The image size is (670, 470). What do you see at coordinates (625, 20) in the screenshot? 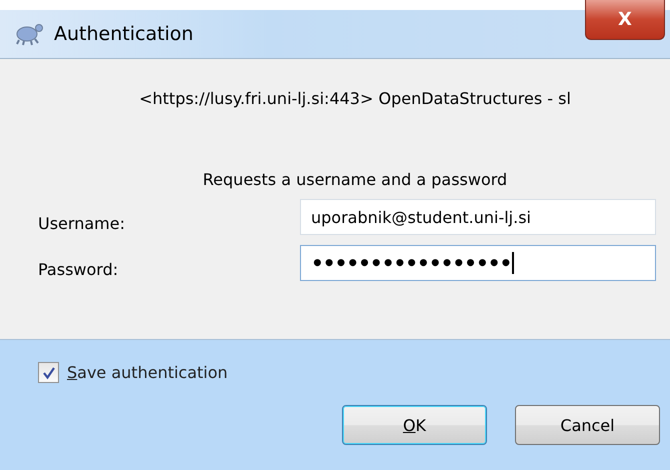
I see `close-button: X` at bounding box center [625, 20].